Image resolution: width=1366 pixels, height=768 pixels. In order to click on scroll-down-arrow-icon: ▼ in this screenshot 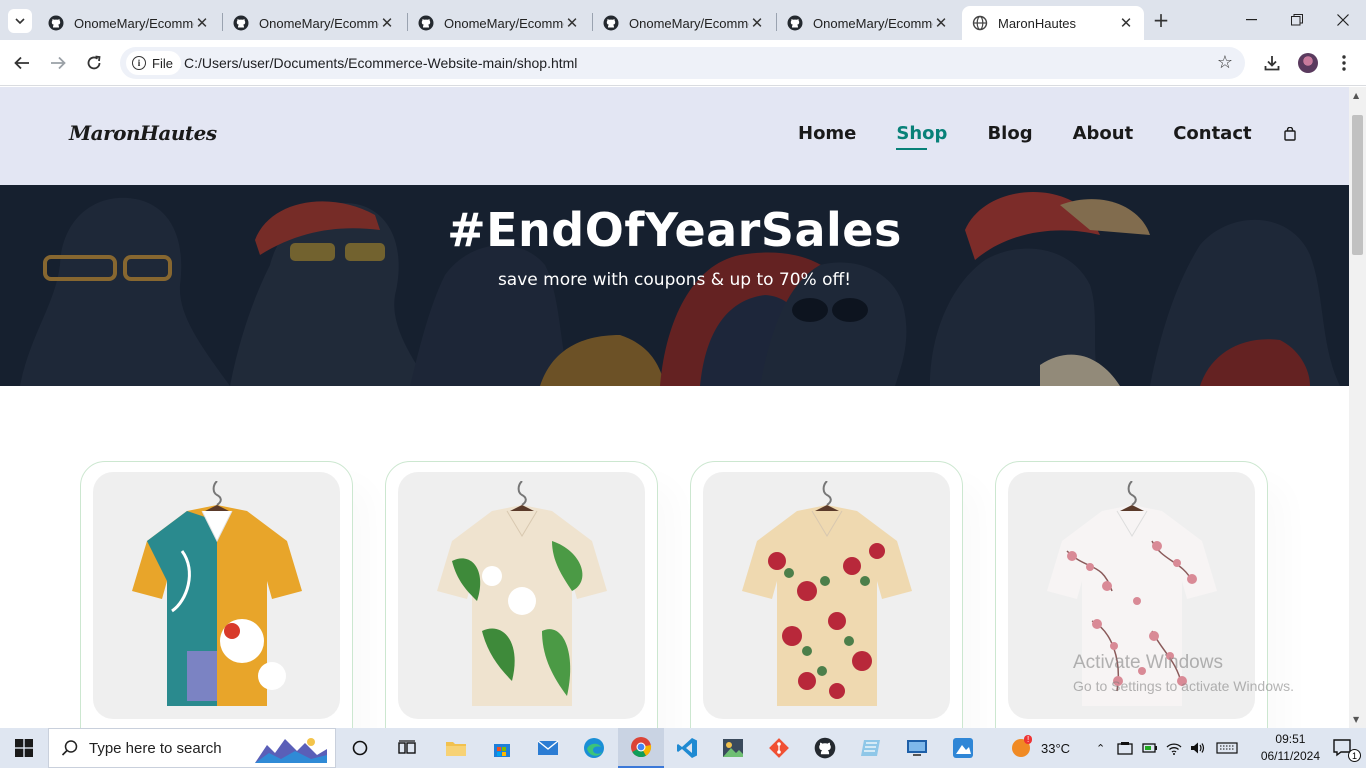, I will do `click(1356, 719)`.